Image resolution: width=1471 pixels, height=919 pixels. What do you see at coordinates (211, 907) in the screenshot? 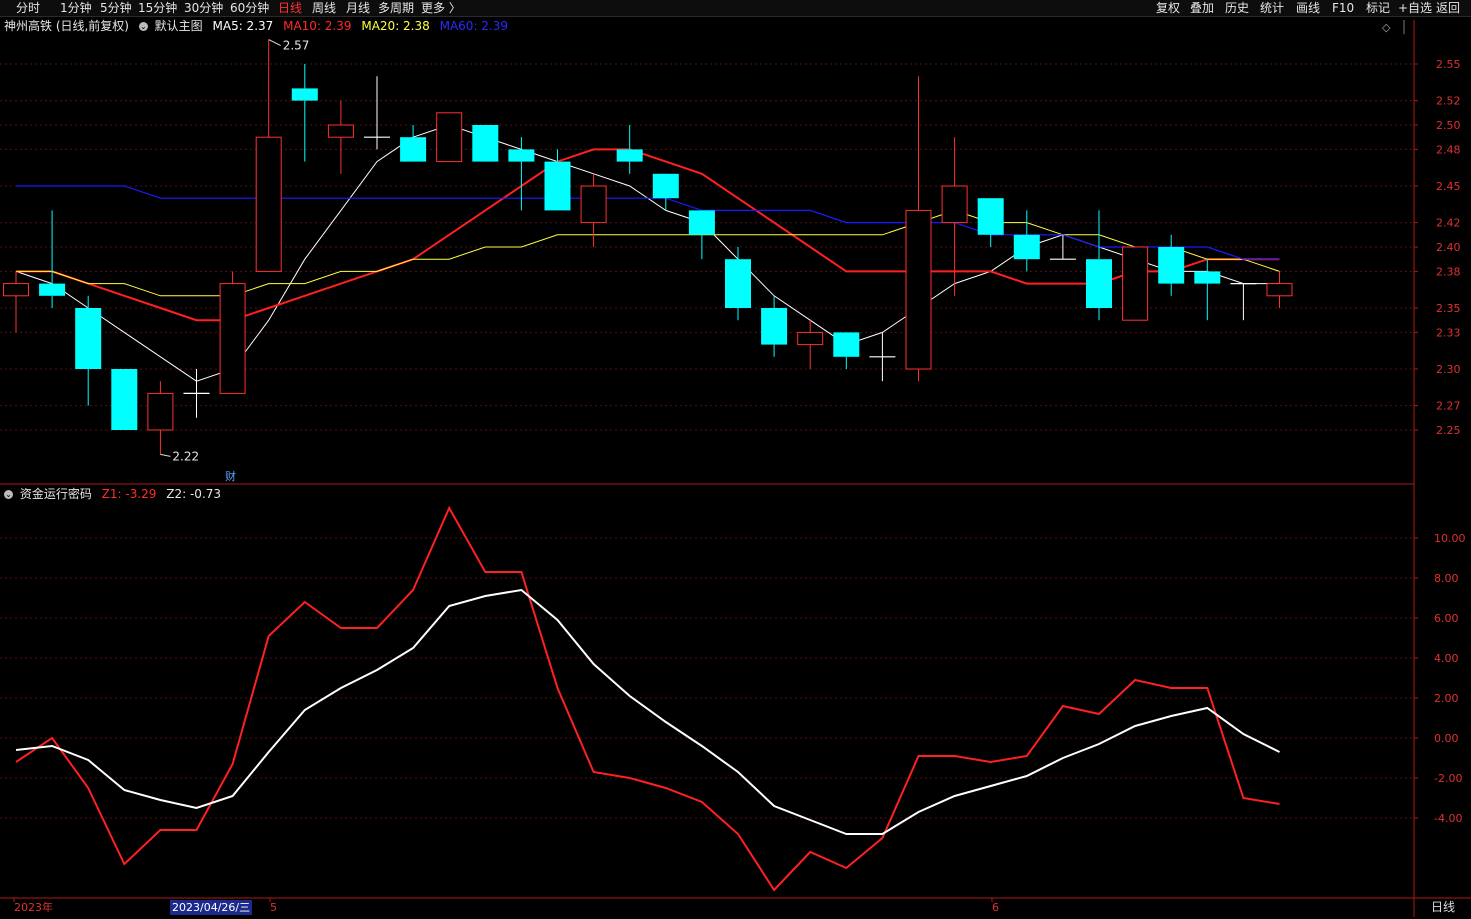
I see `cursor-date: 2023/04/26/三` at bounding box center [211, 907].